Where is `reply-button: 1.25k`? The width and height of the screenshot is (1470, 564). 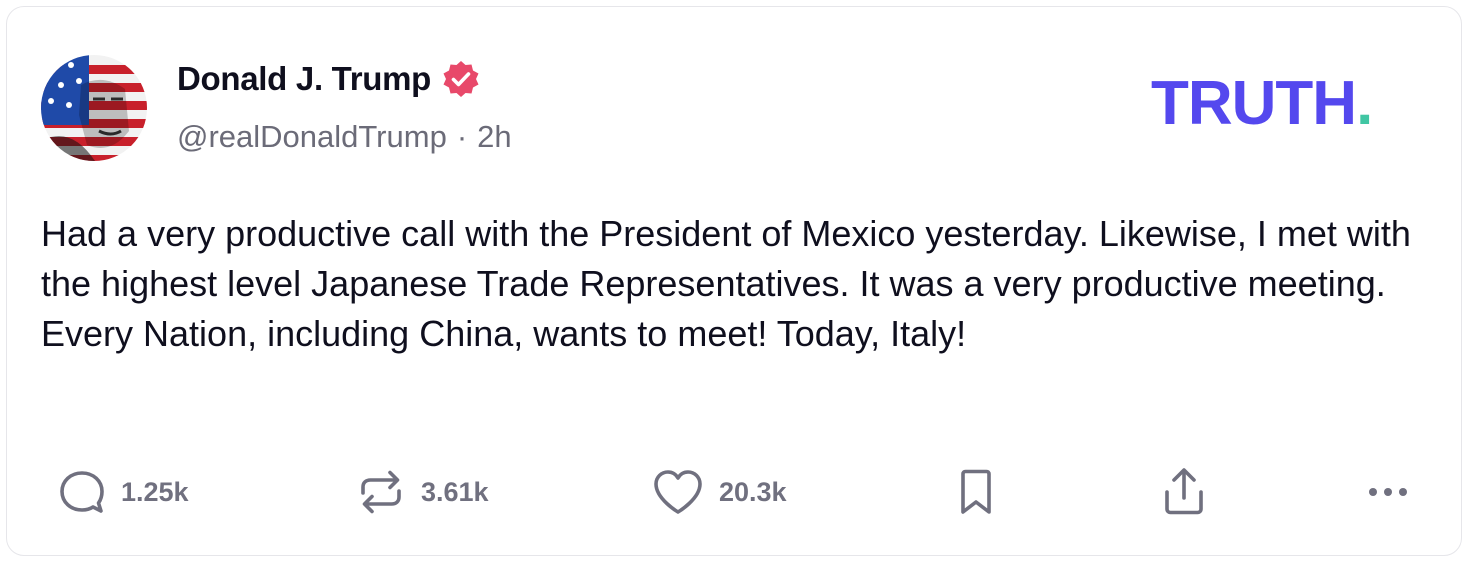 reply-button: 1.25k is located at coordinates (123, 492).